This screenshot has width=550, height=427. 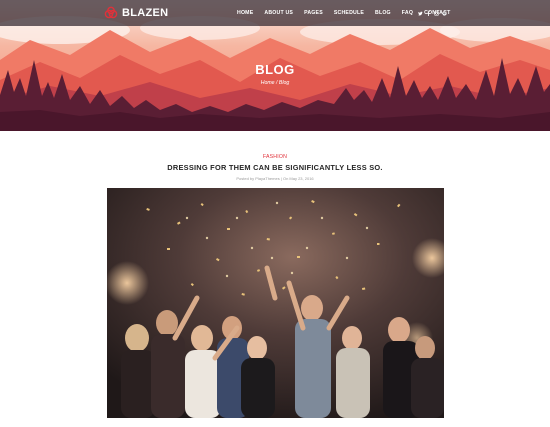 I want to click on breadcrumb: Home / Blog, so click(x=275, y=83).